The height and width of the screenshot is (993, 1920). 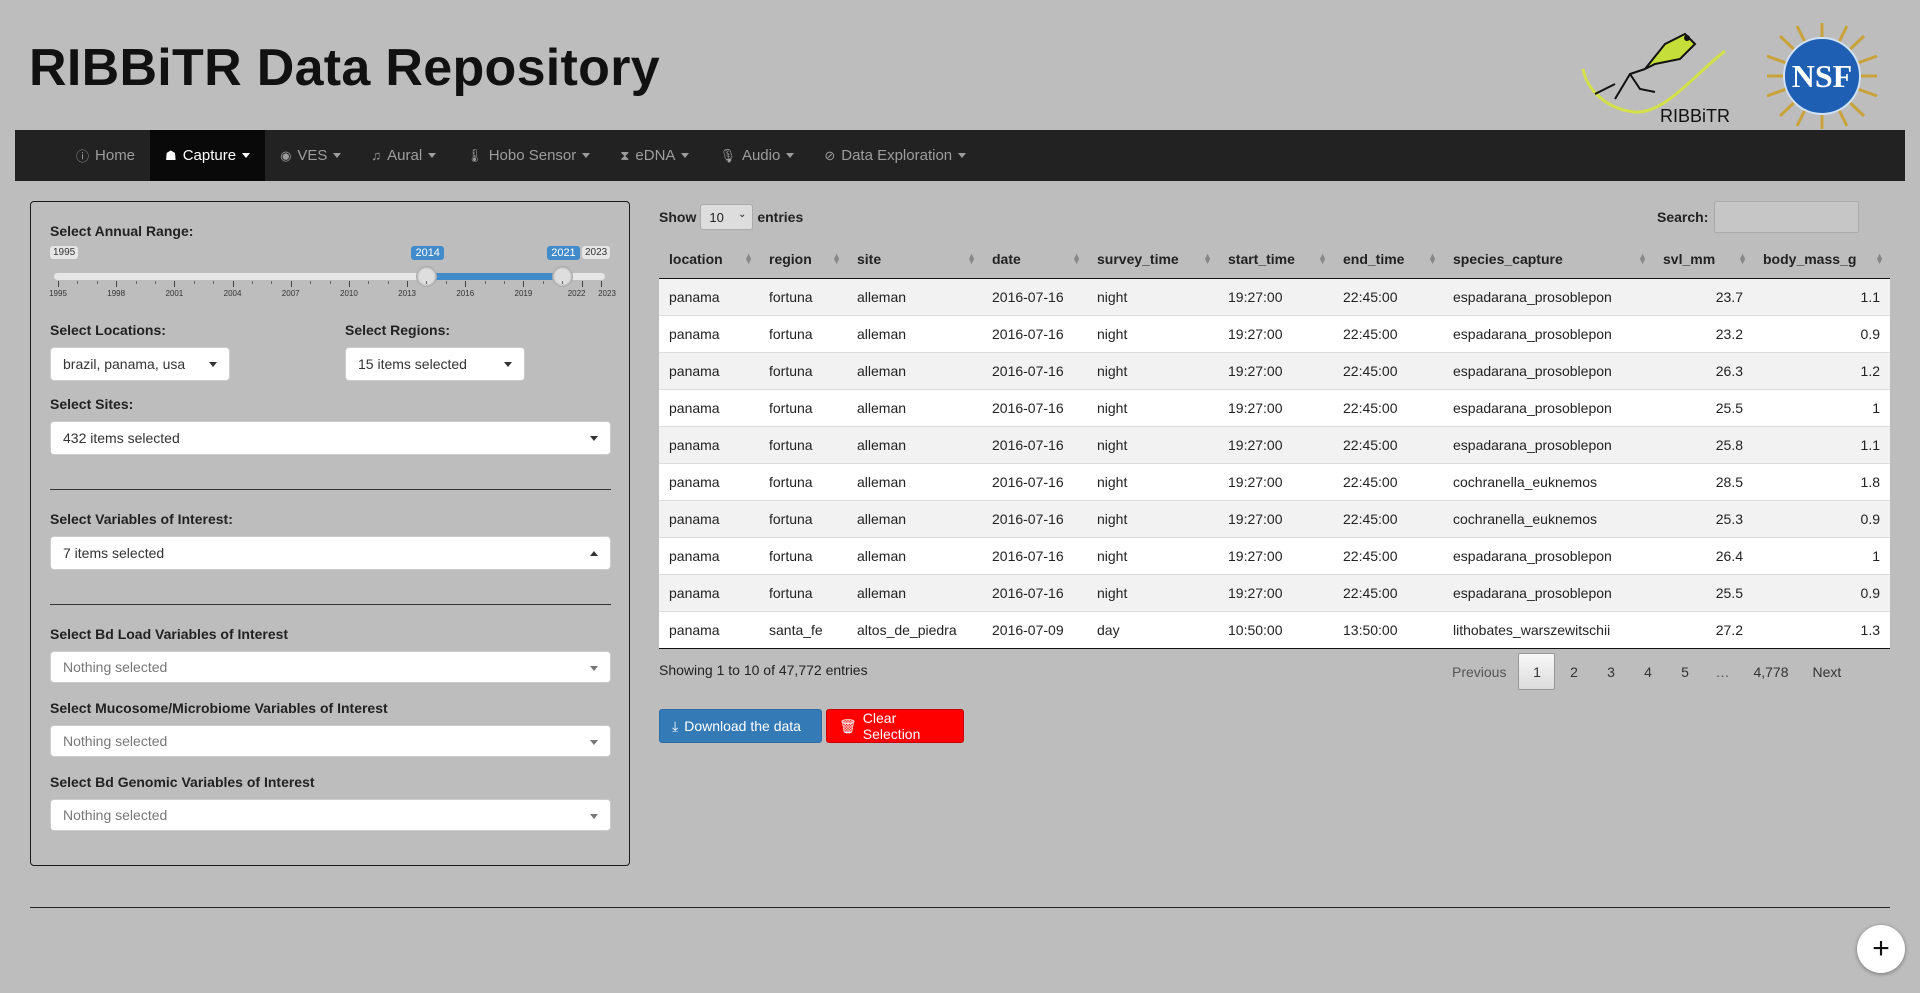 I want to click on bd-load-select: Nothing selected, so click(x=330, y=667).